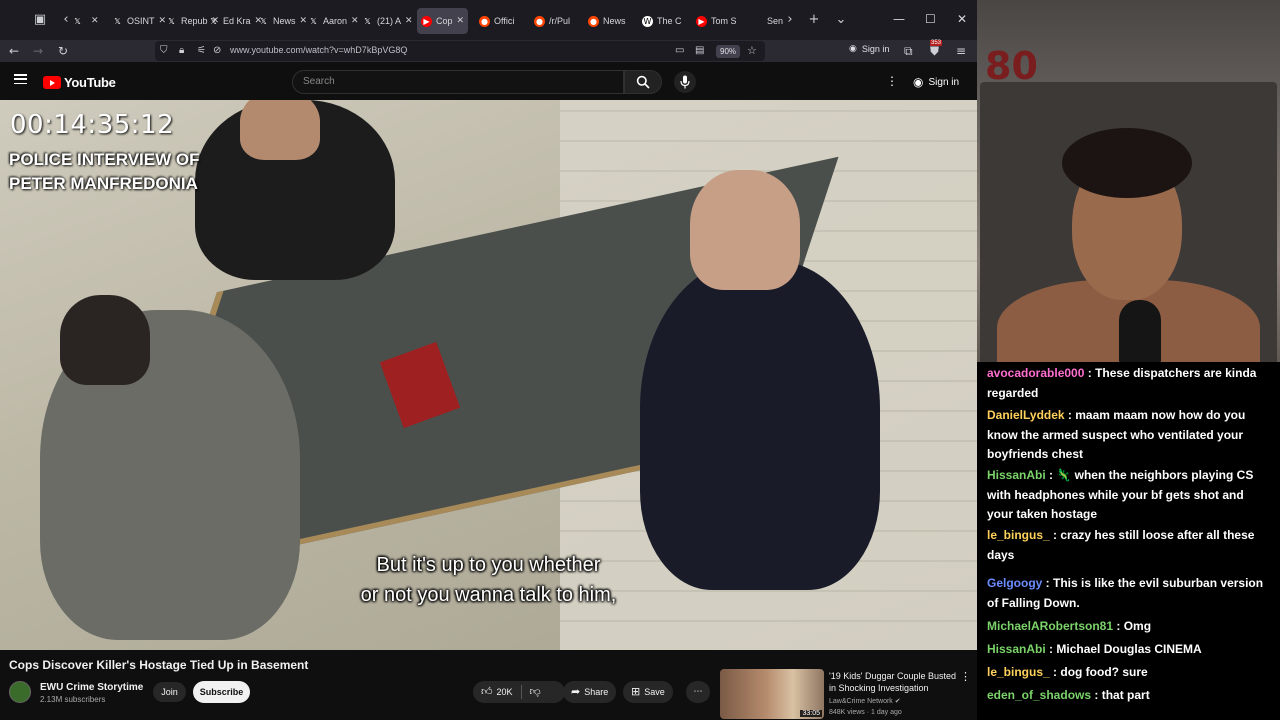 The height and width of the screenshot is (720, 1280). Describe the element at coordinates (679, 51) in the screenshot. I see `picture-in-picture-icon: ▭` at that location.